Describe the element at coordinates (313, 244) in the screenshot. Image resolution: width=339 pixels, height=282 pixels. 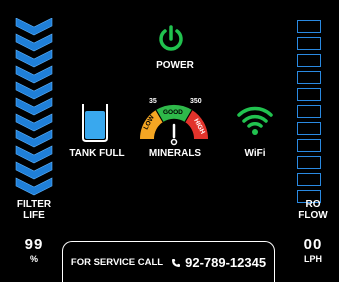
I see `ro-flow-value: 00` at that location.